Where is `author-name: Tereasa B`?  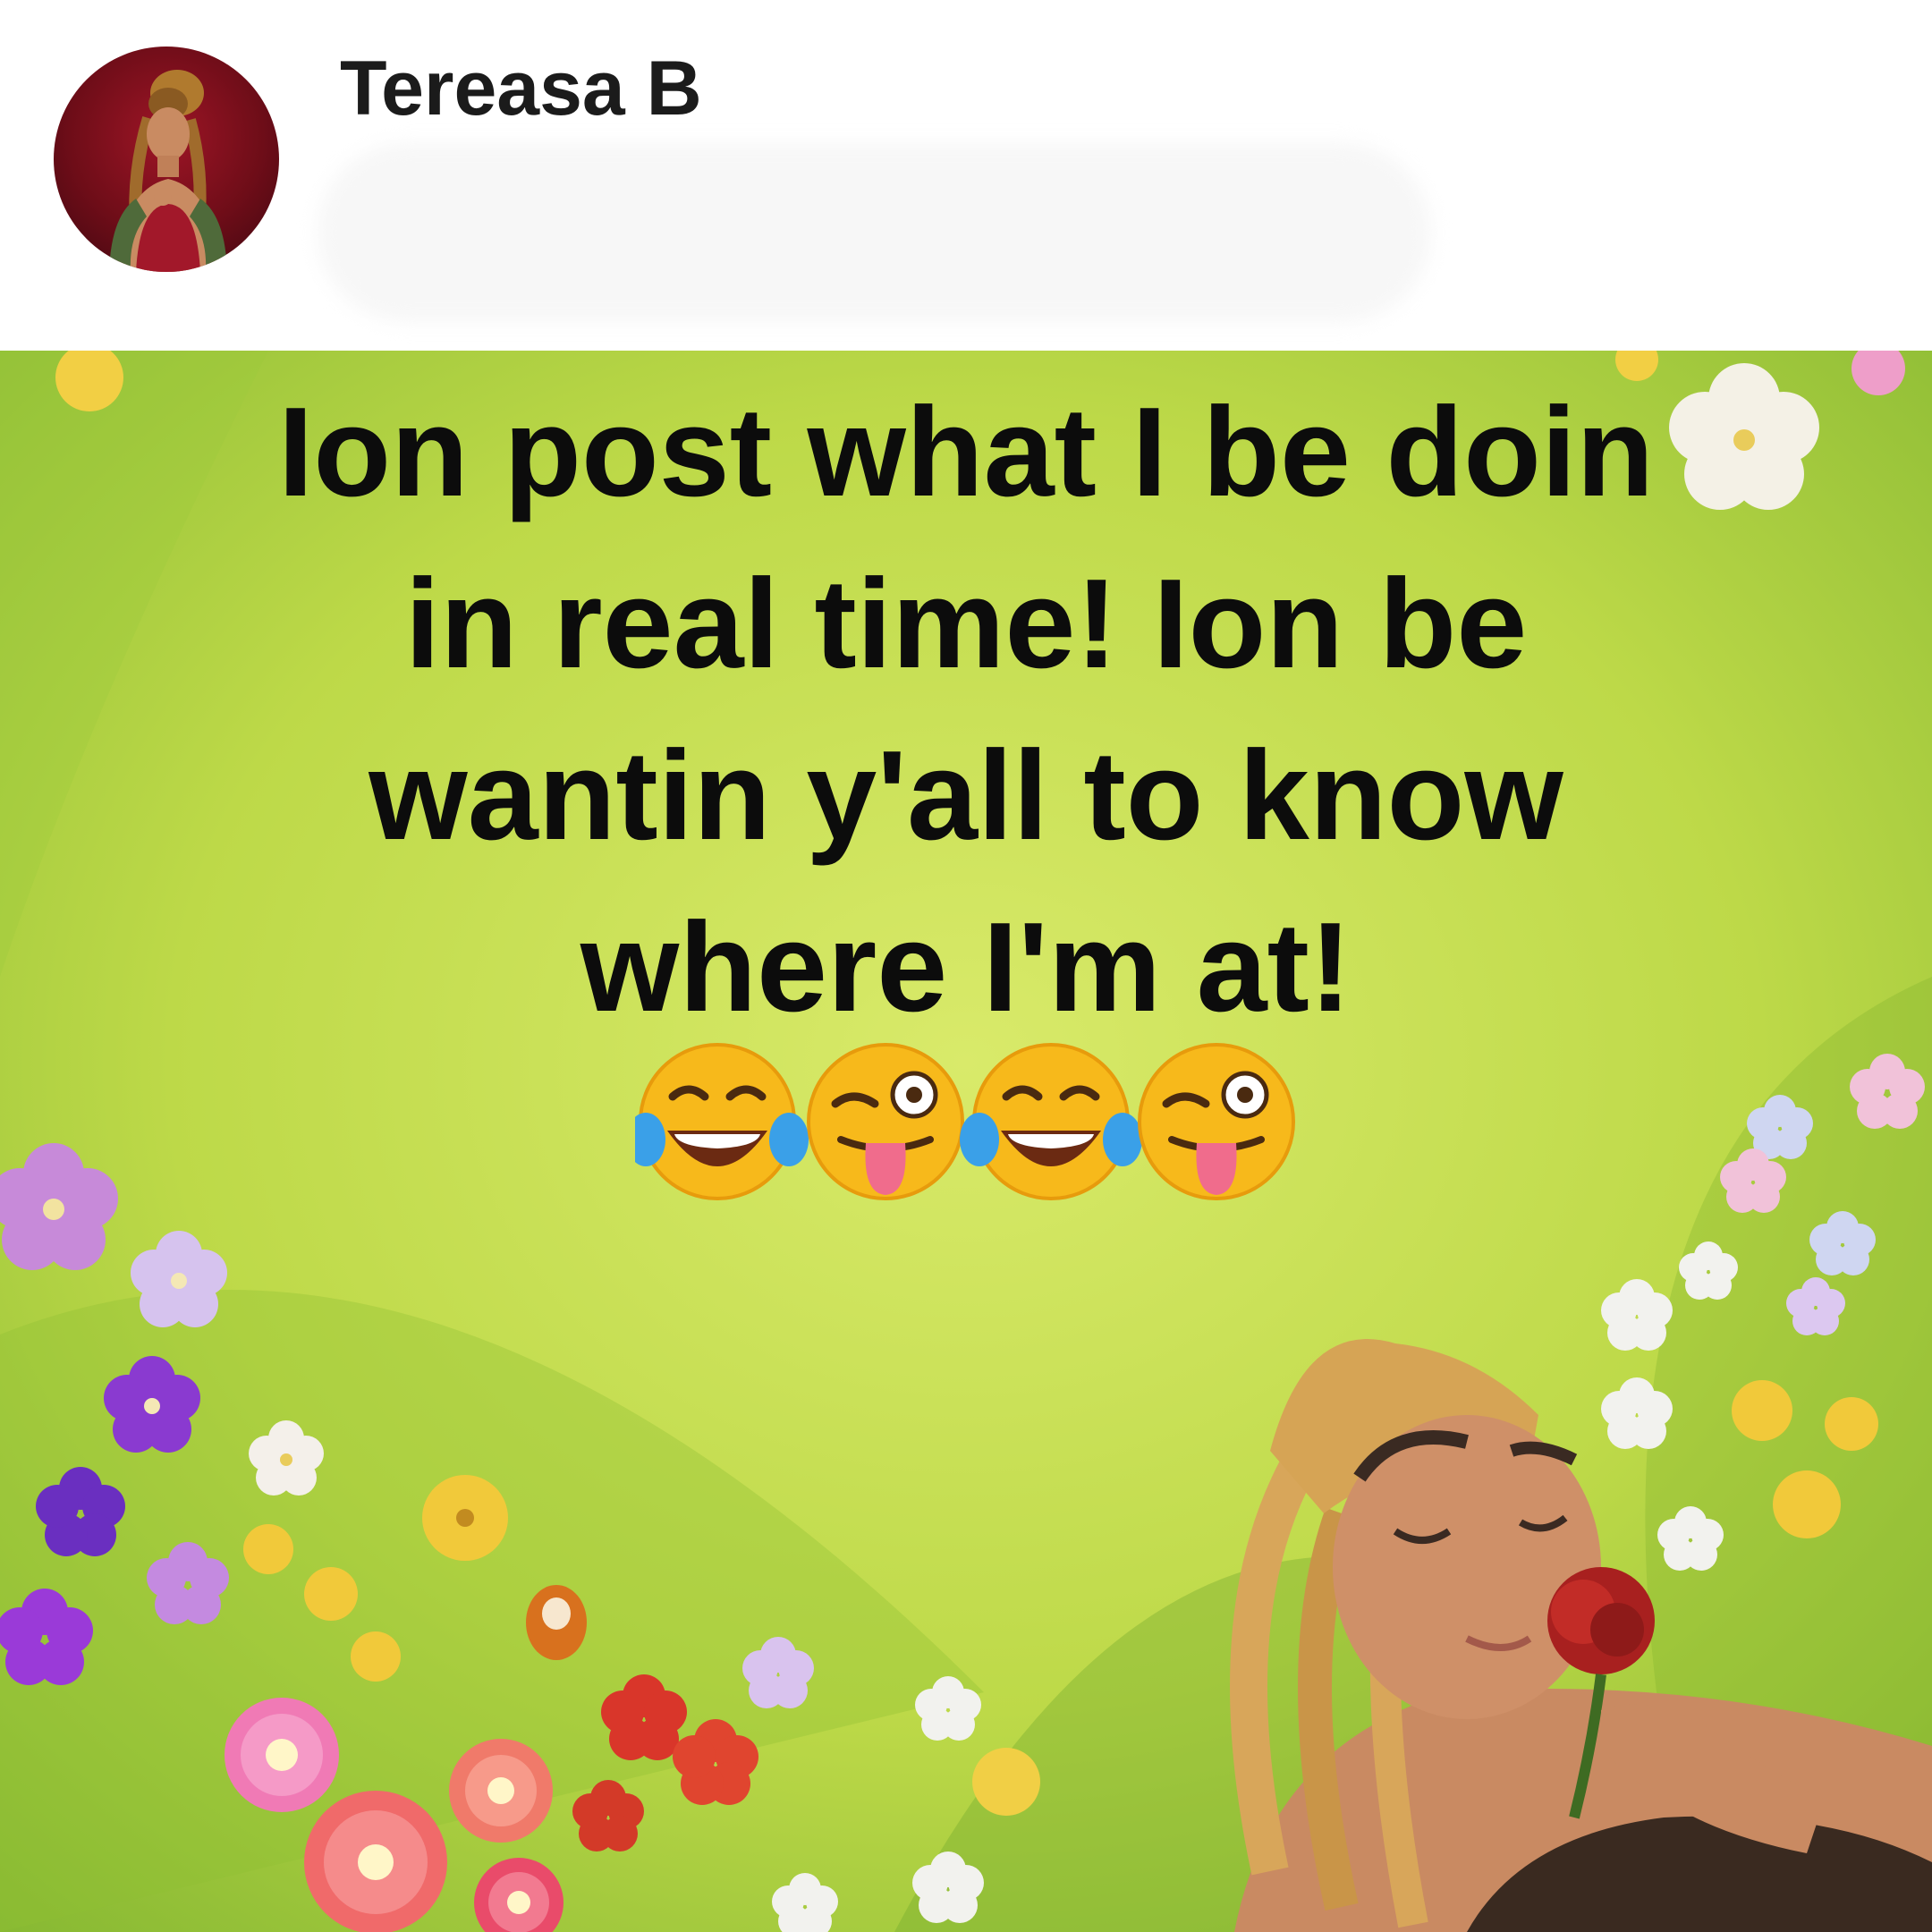
author-name: Tereasa B is located at coordinates (521, 89).